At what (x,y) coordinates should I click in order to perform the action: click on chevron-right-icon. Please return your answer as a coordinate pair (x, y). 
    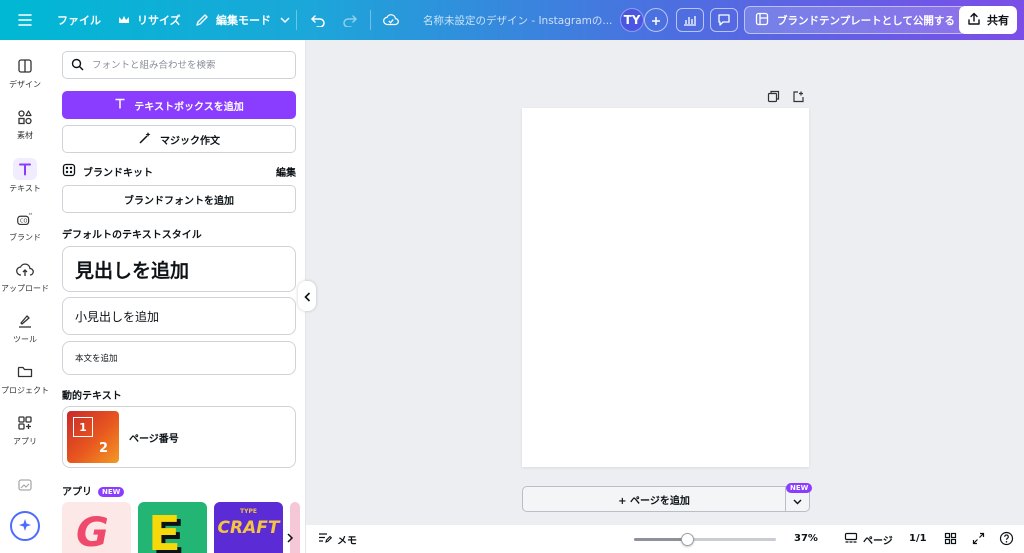
    Looking at the image, I should click on (290, 537).